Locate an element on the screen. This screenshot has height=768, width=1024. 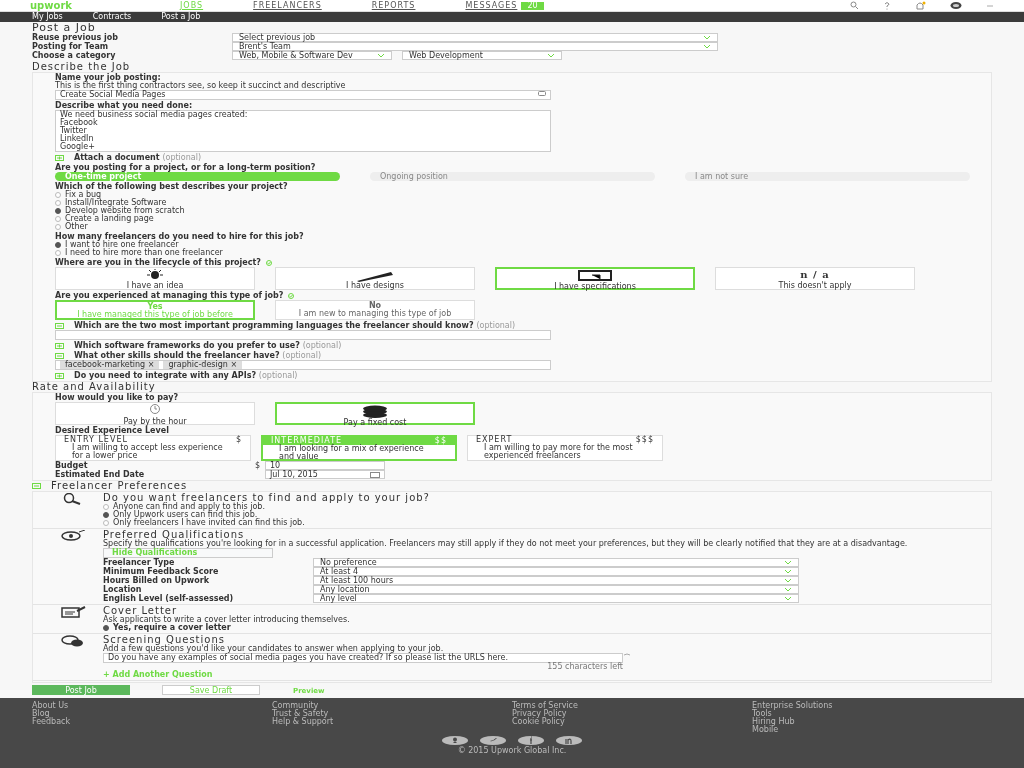
option-card: I have an idea is located at coordinates (155, 278).